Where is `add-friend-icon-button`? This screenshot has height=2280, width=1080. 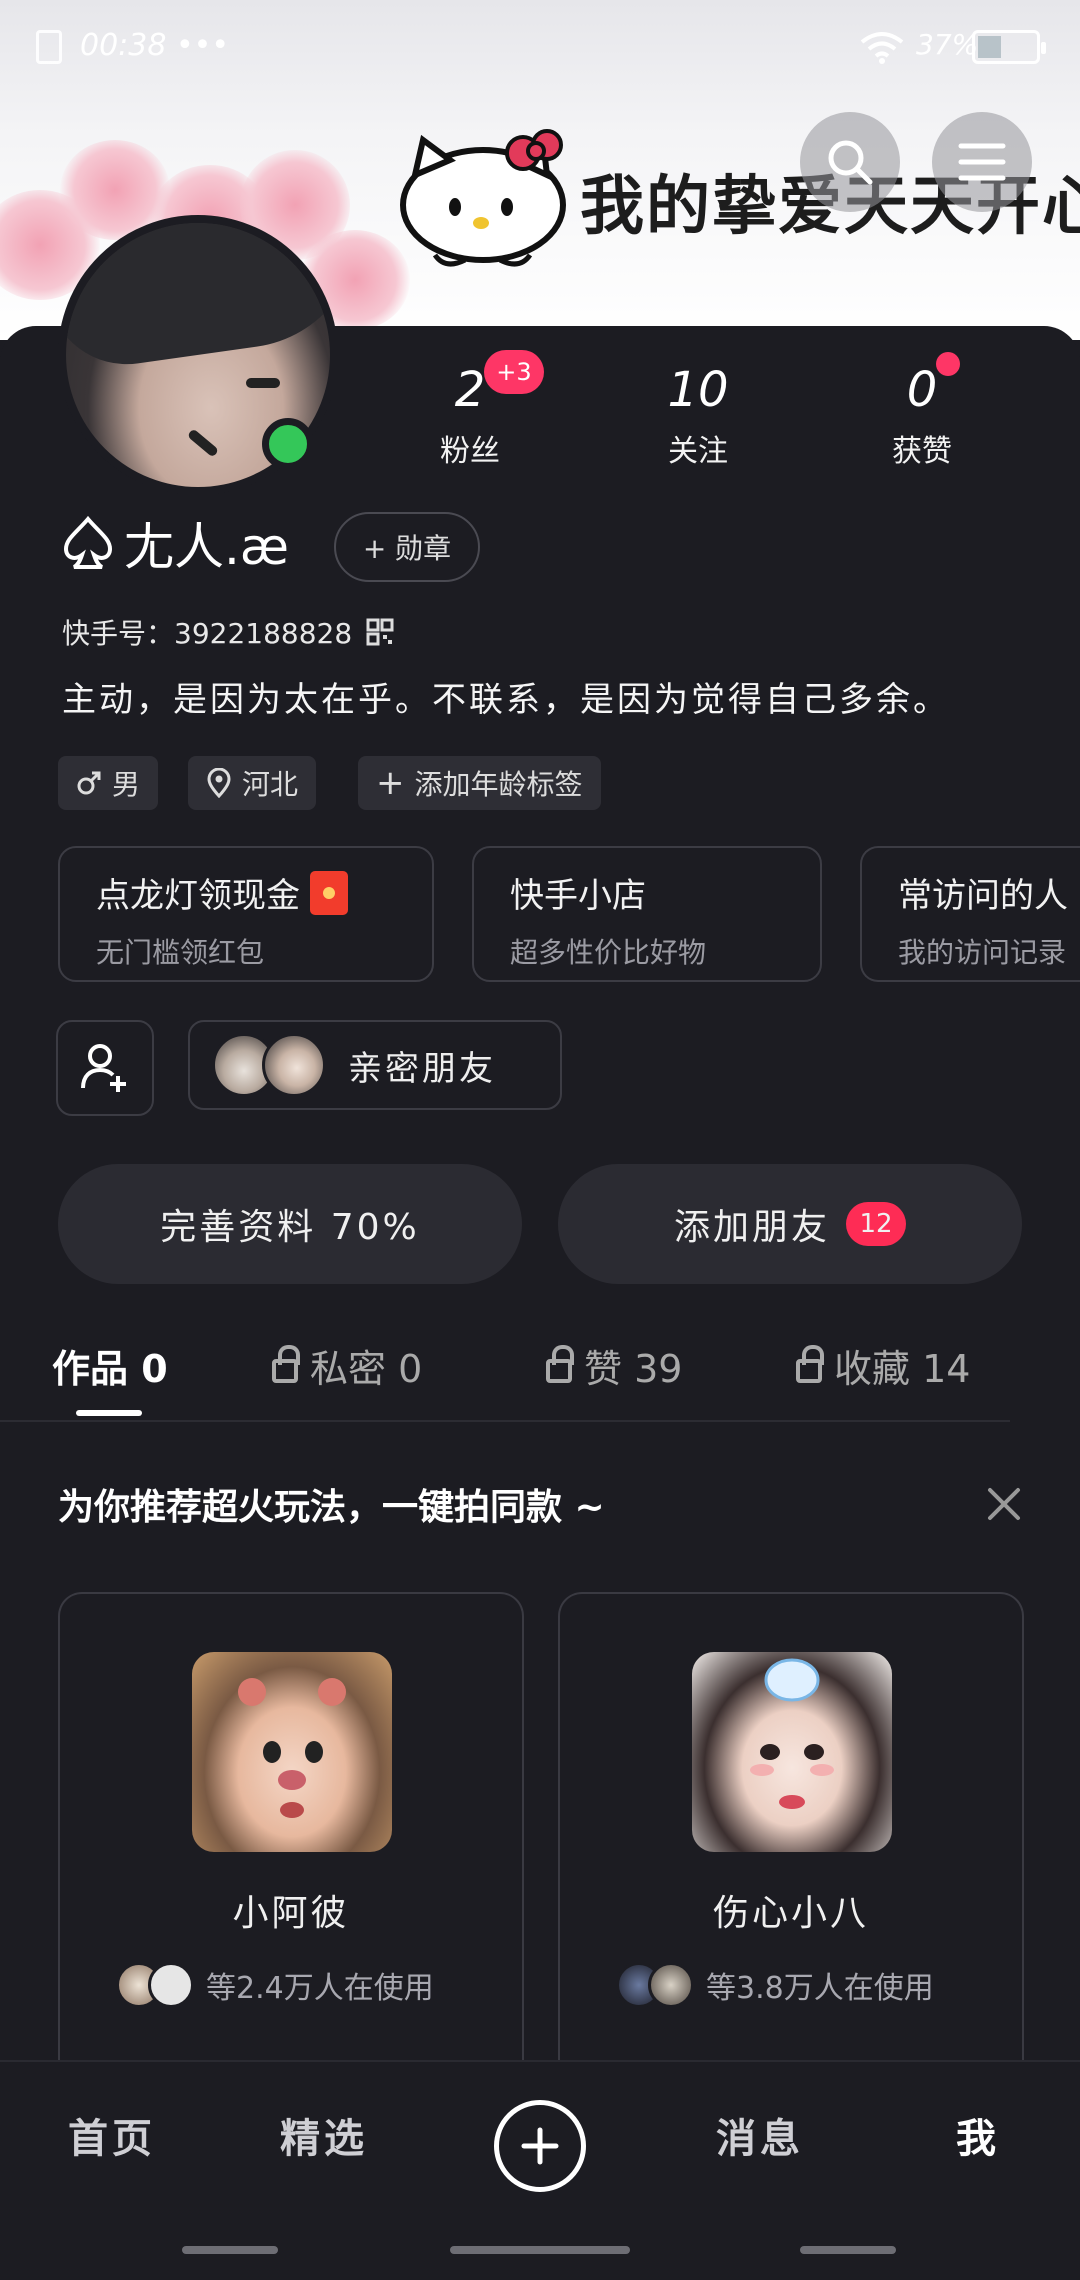
add-friend-icon-button is located at coordinates (105, 1068).